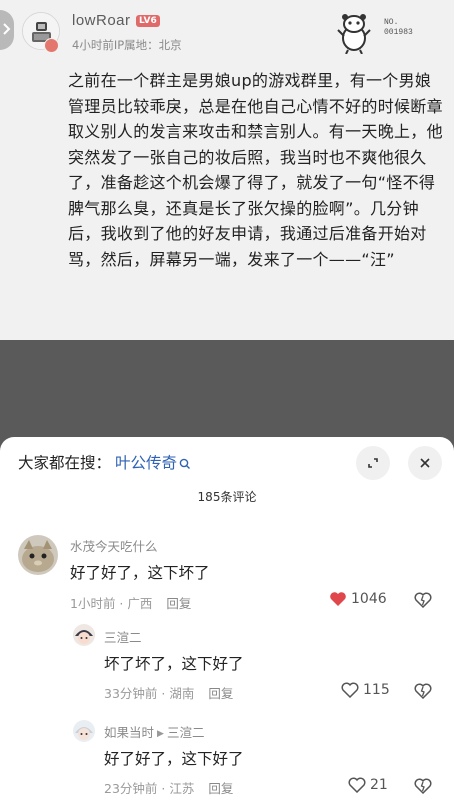 The image size is (454, 800). I want to click on post-time: 4小时前, so click(93, 45).